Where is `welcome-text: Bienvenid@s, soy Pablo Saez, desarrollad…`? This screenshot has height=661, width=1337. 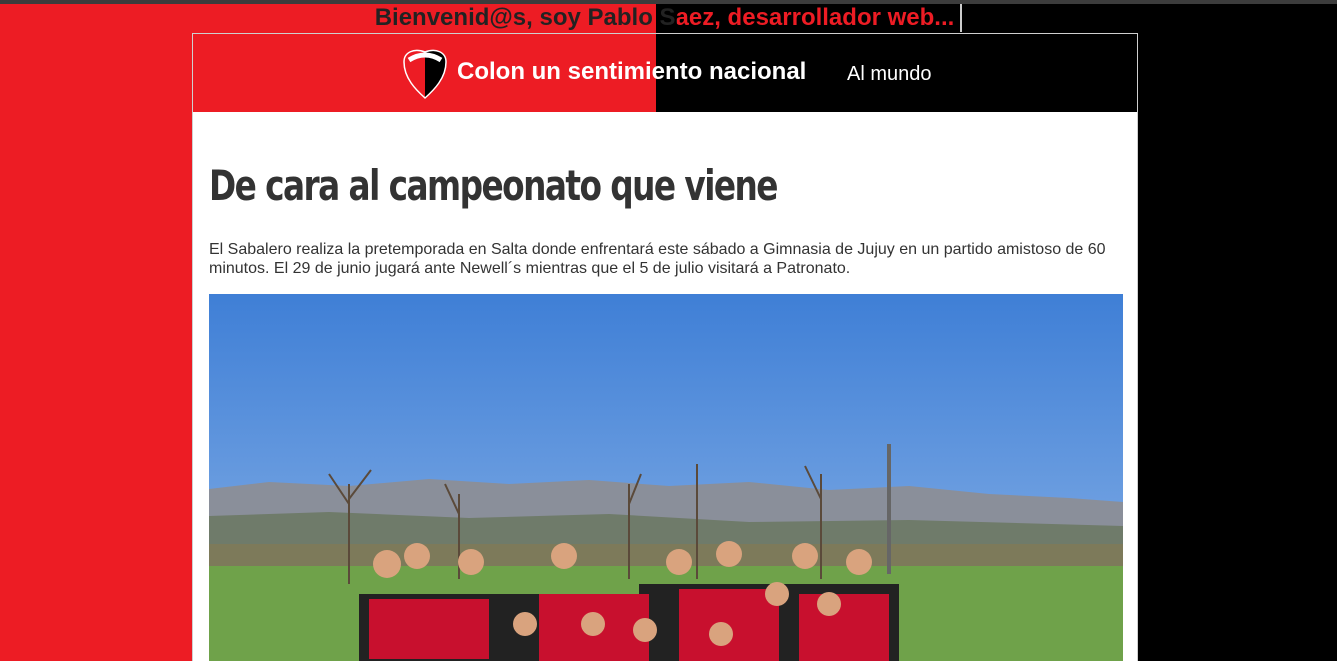
welcome-text: Bienvenid@s, soy Pablo Saez, desarrollad… is located at coordinates (669, 18).